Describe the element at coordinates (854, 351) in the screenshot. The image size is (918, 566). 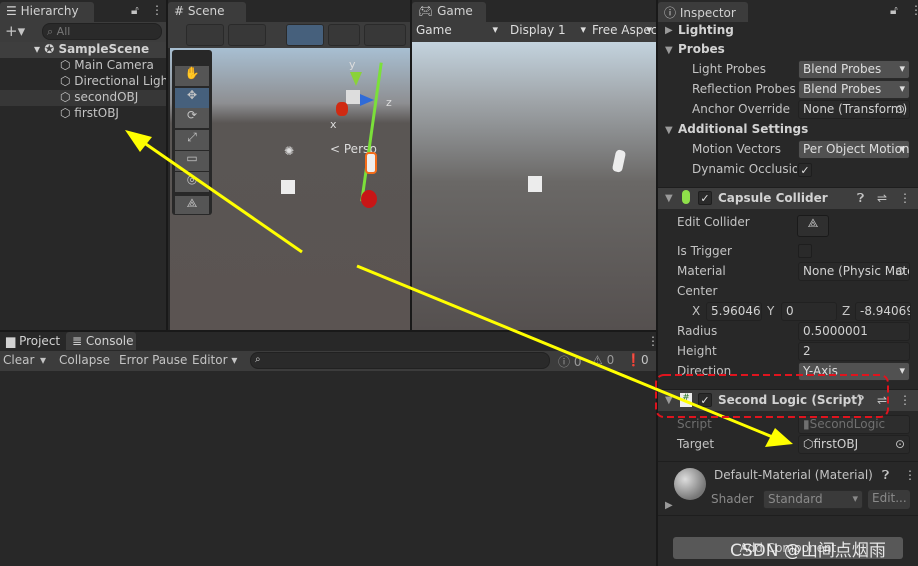
I see `height-input: 2` at that location.